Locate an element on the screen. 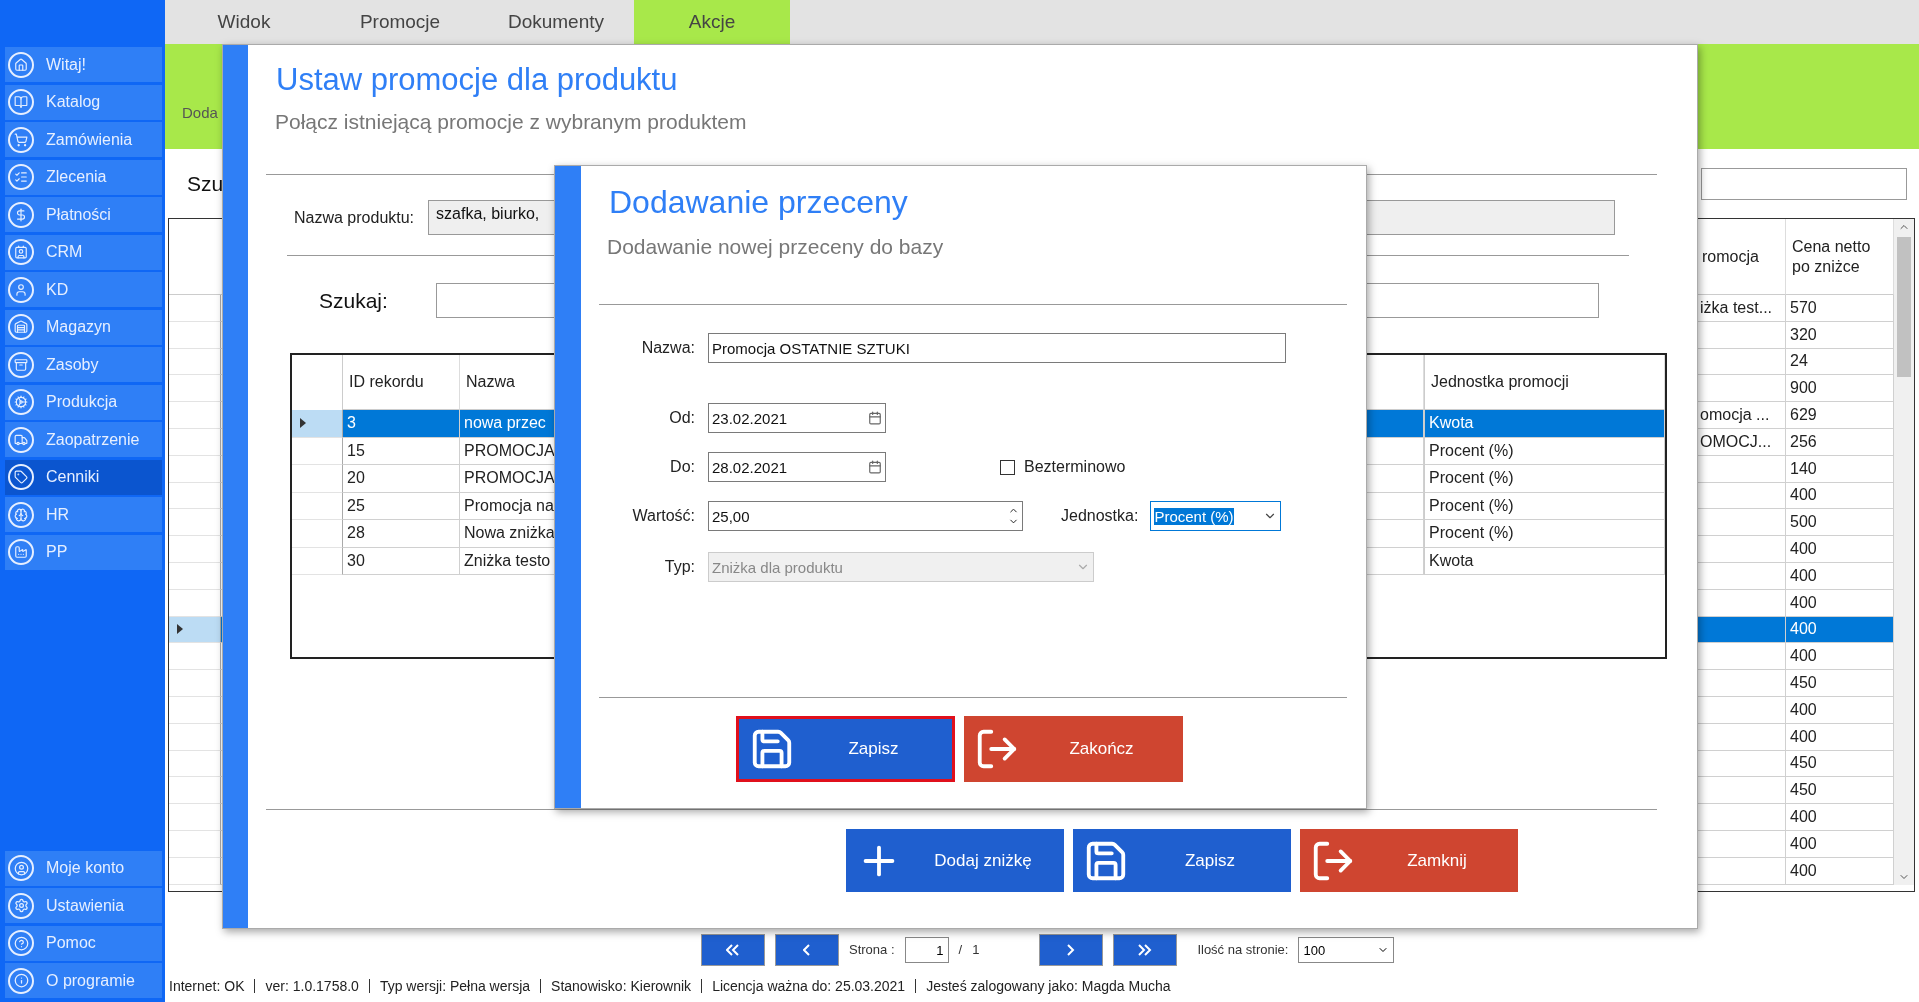 Image resolution: width=1919 pixels, height=1002 pixels. toolbar-label: Doda is located at coordinates (200, 112).